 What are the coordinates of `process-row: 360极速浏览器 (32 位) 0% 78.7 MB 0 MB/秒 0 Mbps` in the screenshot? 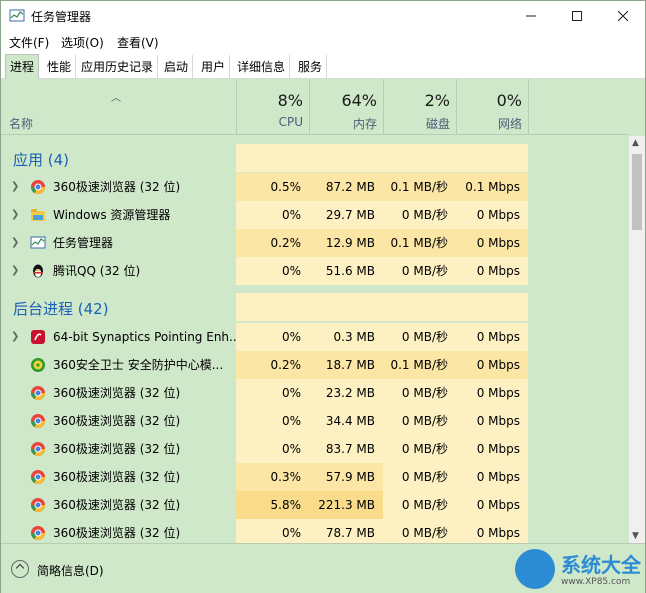 It's located at (315, 531).